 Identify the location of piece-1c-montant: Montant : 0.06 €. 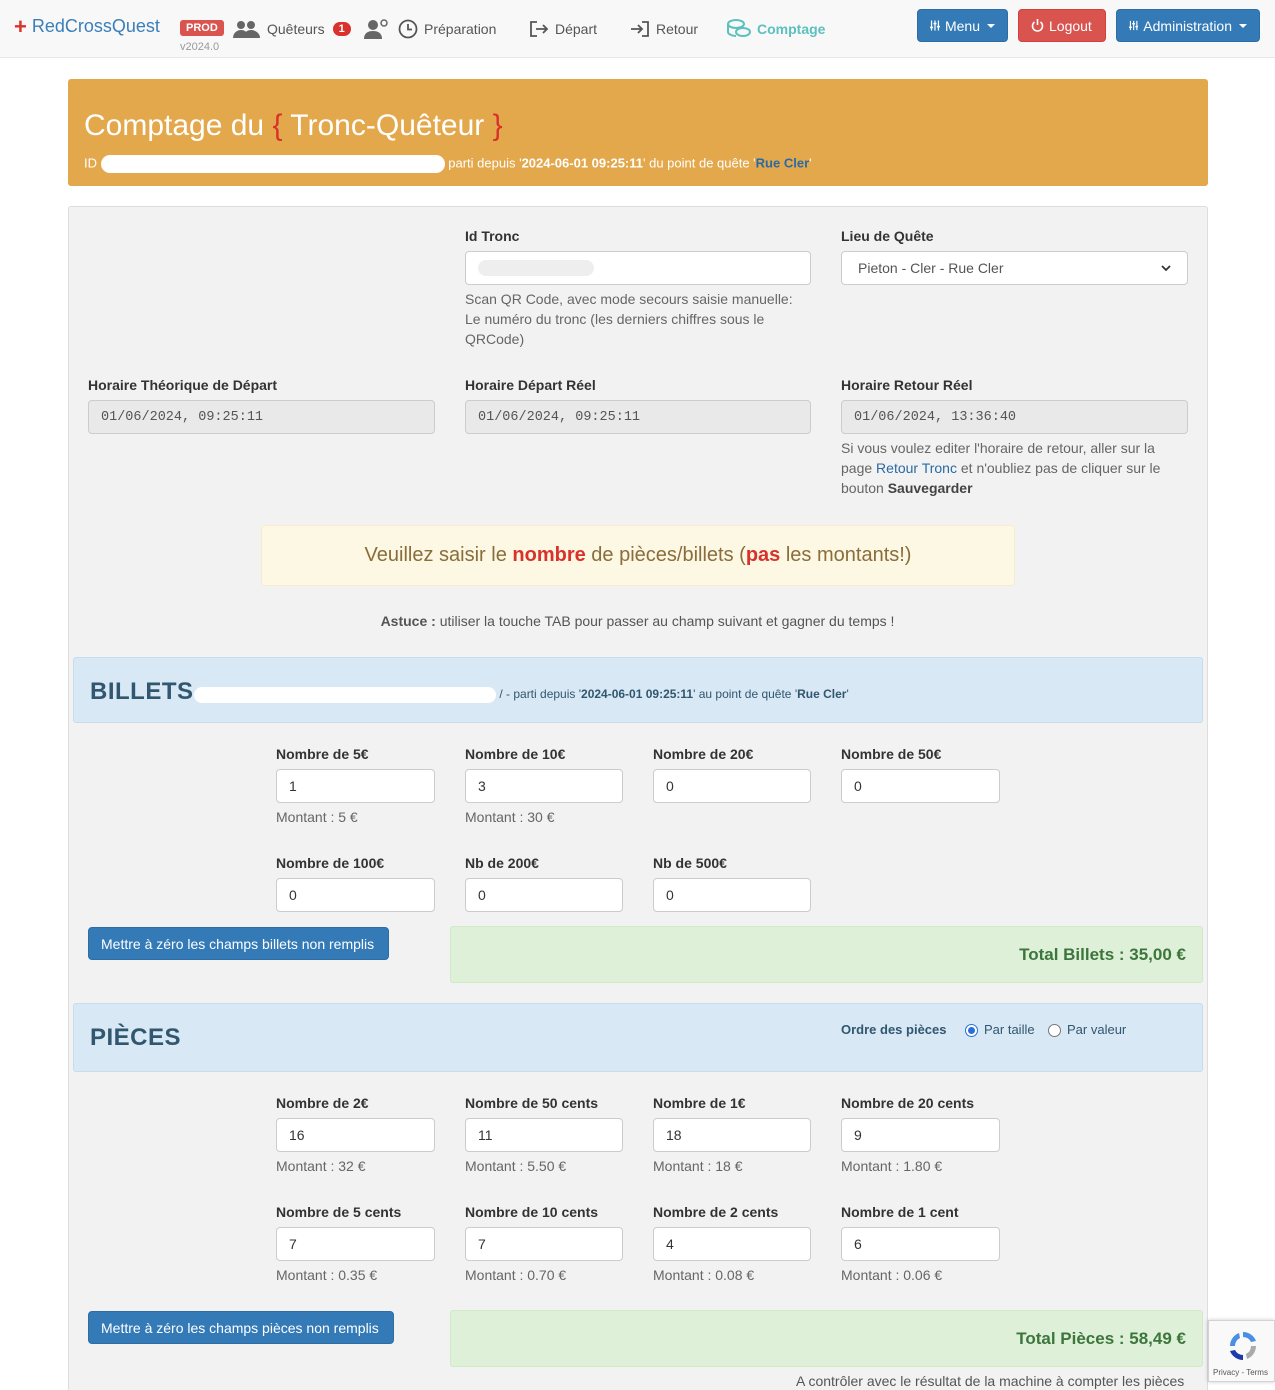
(892, 1275).